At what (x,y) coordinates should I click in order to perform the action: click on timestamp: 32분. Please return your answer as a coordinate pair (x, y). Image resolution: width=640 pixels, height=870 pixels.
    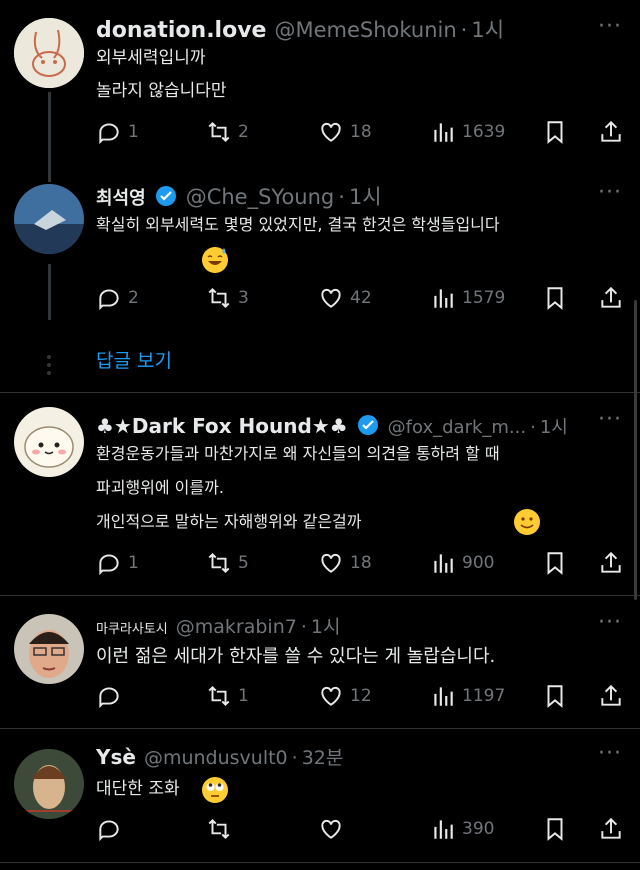
    Looking at the image, I should click on (323, 756).